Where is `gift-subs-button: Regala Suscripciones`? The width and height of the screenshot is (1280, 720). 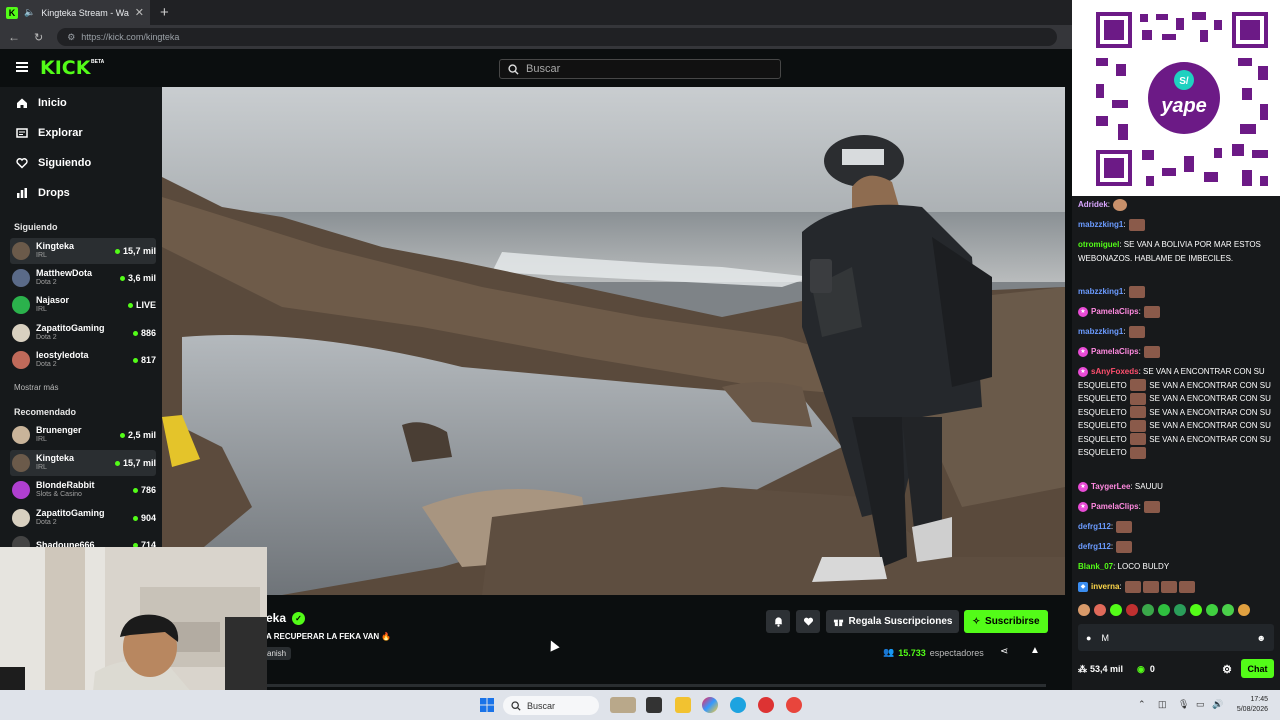
gift-subs-button: Regala Suscripciones is located at coordinates (892, 621).